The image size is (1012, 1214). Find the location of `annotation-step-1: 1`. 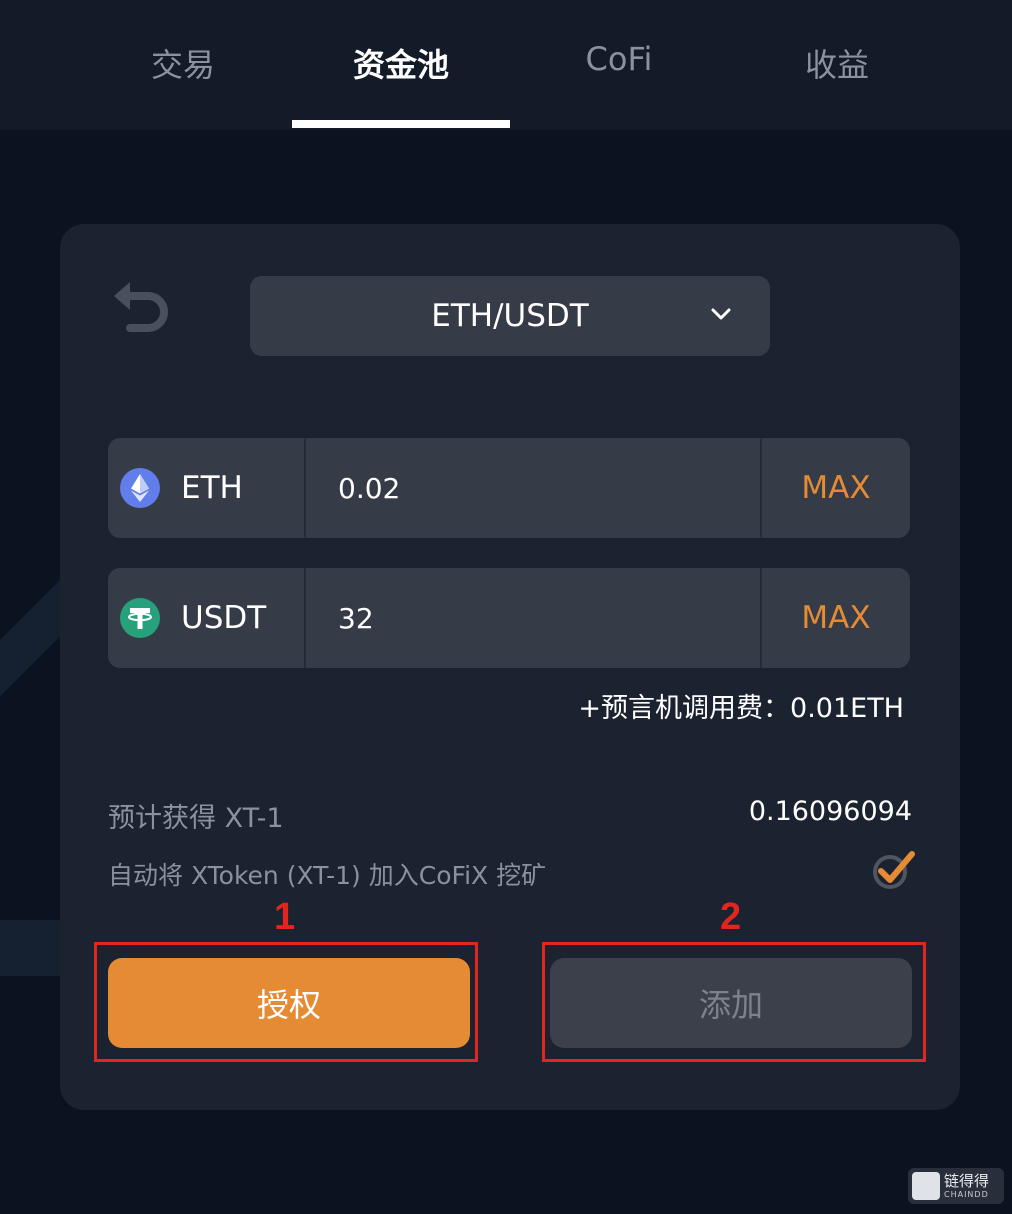

annotation-step-1: 1 is located at coordinates (285, 917).